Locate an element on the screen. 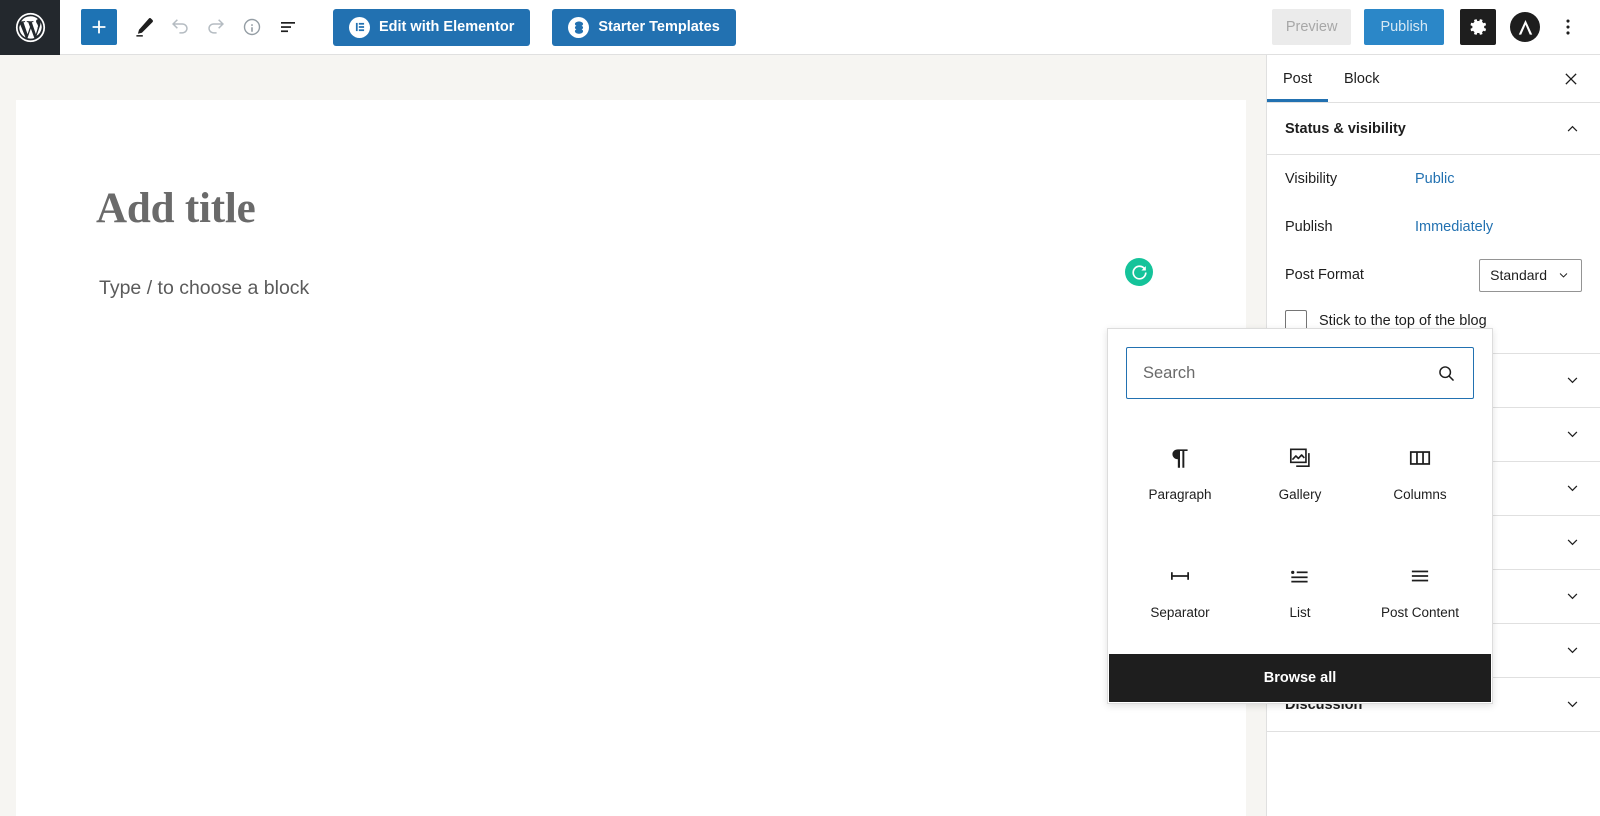 The image size is (1600, 816). block-item-gallery: Gallery is located at coordinates (1300, 474).